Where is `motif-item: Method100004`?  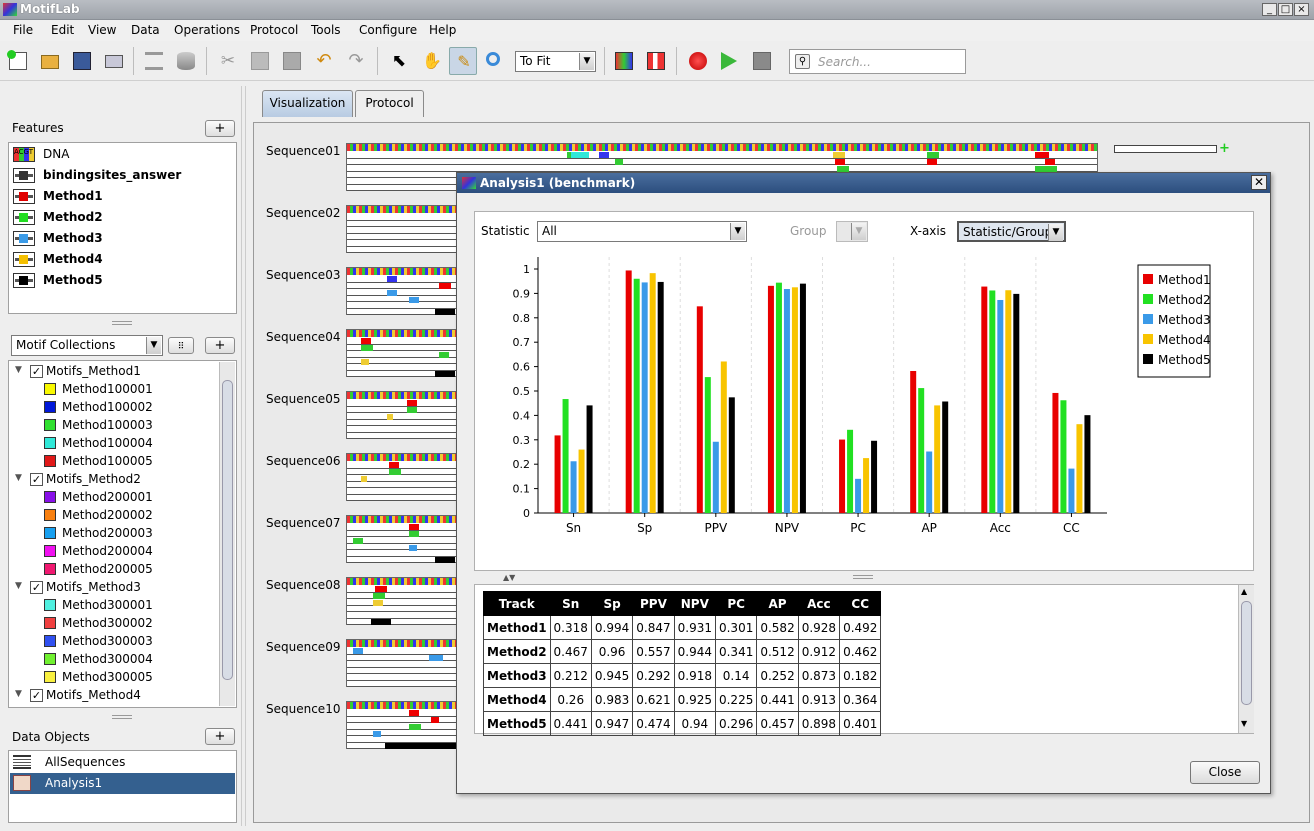
motif-item: Method100004 is located at coordinates (130, 444).